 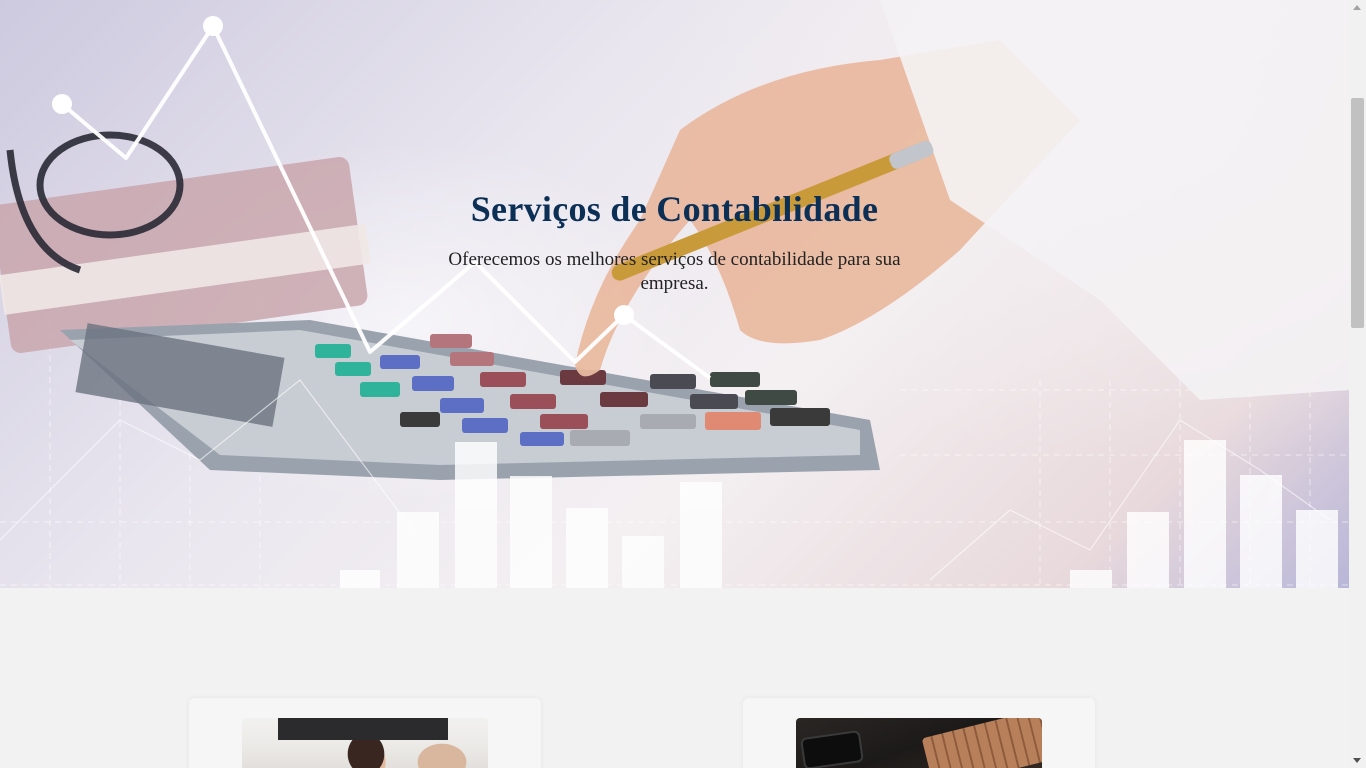 What do you see at coordinates (1357, 760) in the screenshot?
I see `scroll-down-arrow-icon` at bounding box center [1357, 760].